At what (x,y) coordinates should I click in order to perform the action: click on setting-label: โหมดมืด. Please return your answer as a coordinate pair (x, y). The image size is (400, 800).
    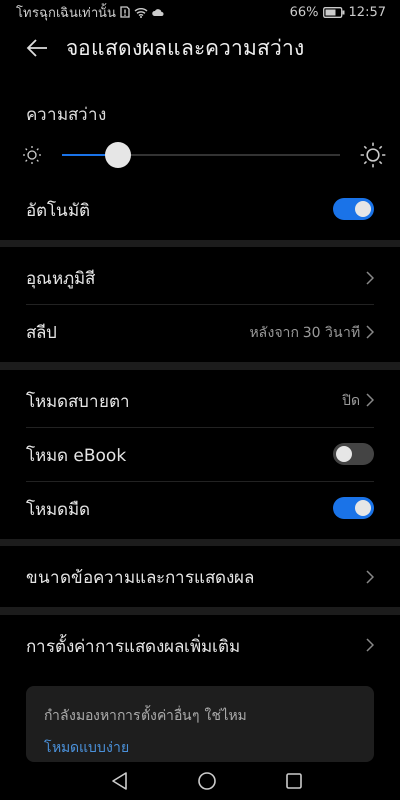
    Looking at the image, I should click on (58, 510).